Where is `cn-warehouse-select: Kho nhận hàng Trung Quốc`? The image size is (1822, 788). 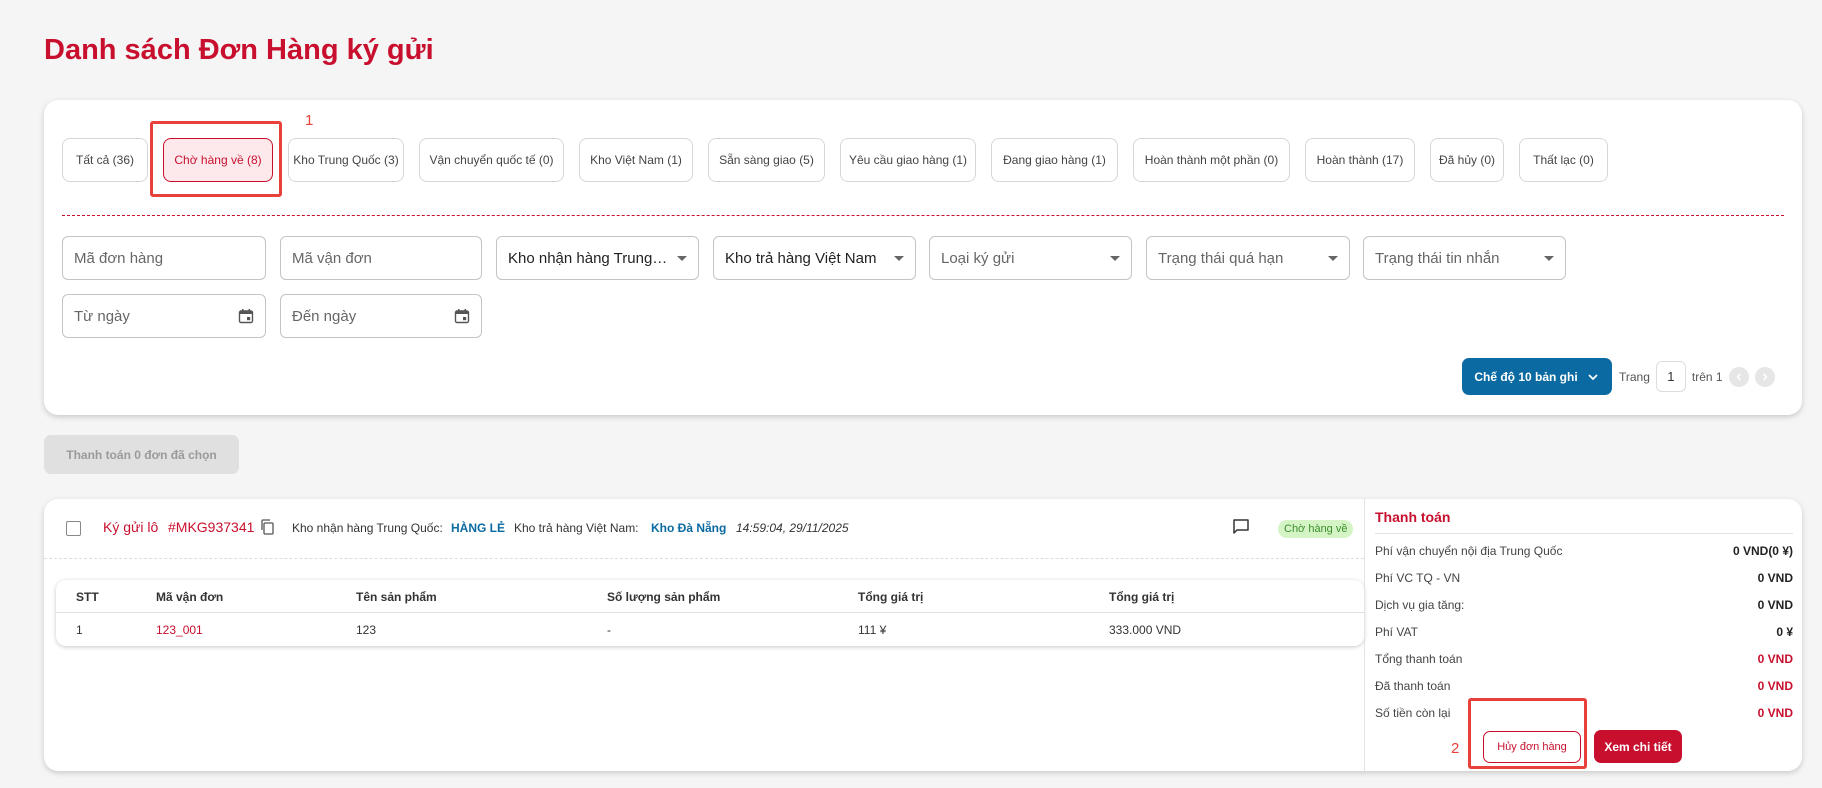
cn-warehouse-select: Kho nhận hàng Trung Quốc is located at coordinates (597, 258).